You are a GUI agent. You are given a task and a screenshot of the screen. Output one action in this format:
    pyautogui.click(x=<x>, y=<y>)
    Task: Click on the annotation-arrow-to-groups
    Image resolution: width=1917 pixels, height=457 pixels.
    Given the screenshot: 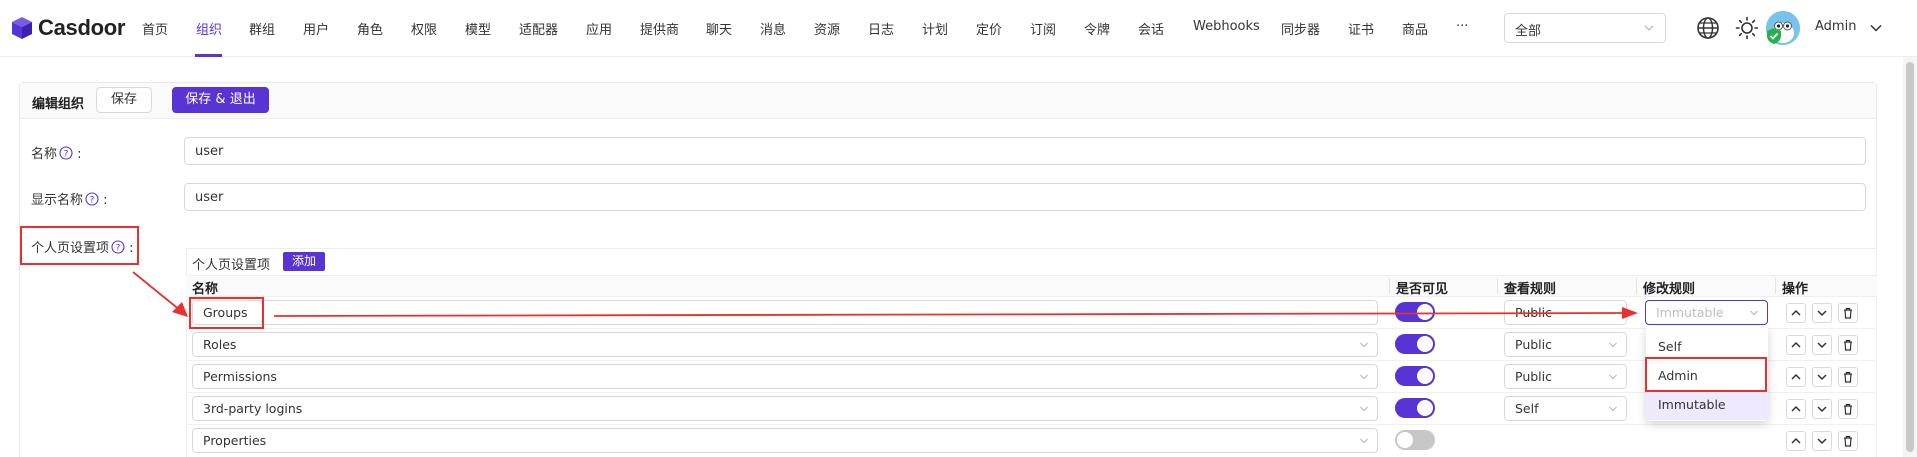 What is the action you would take?
    pyautogui.click(x=160, y=294)
    